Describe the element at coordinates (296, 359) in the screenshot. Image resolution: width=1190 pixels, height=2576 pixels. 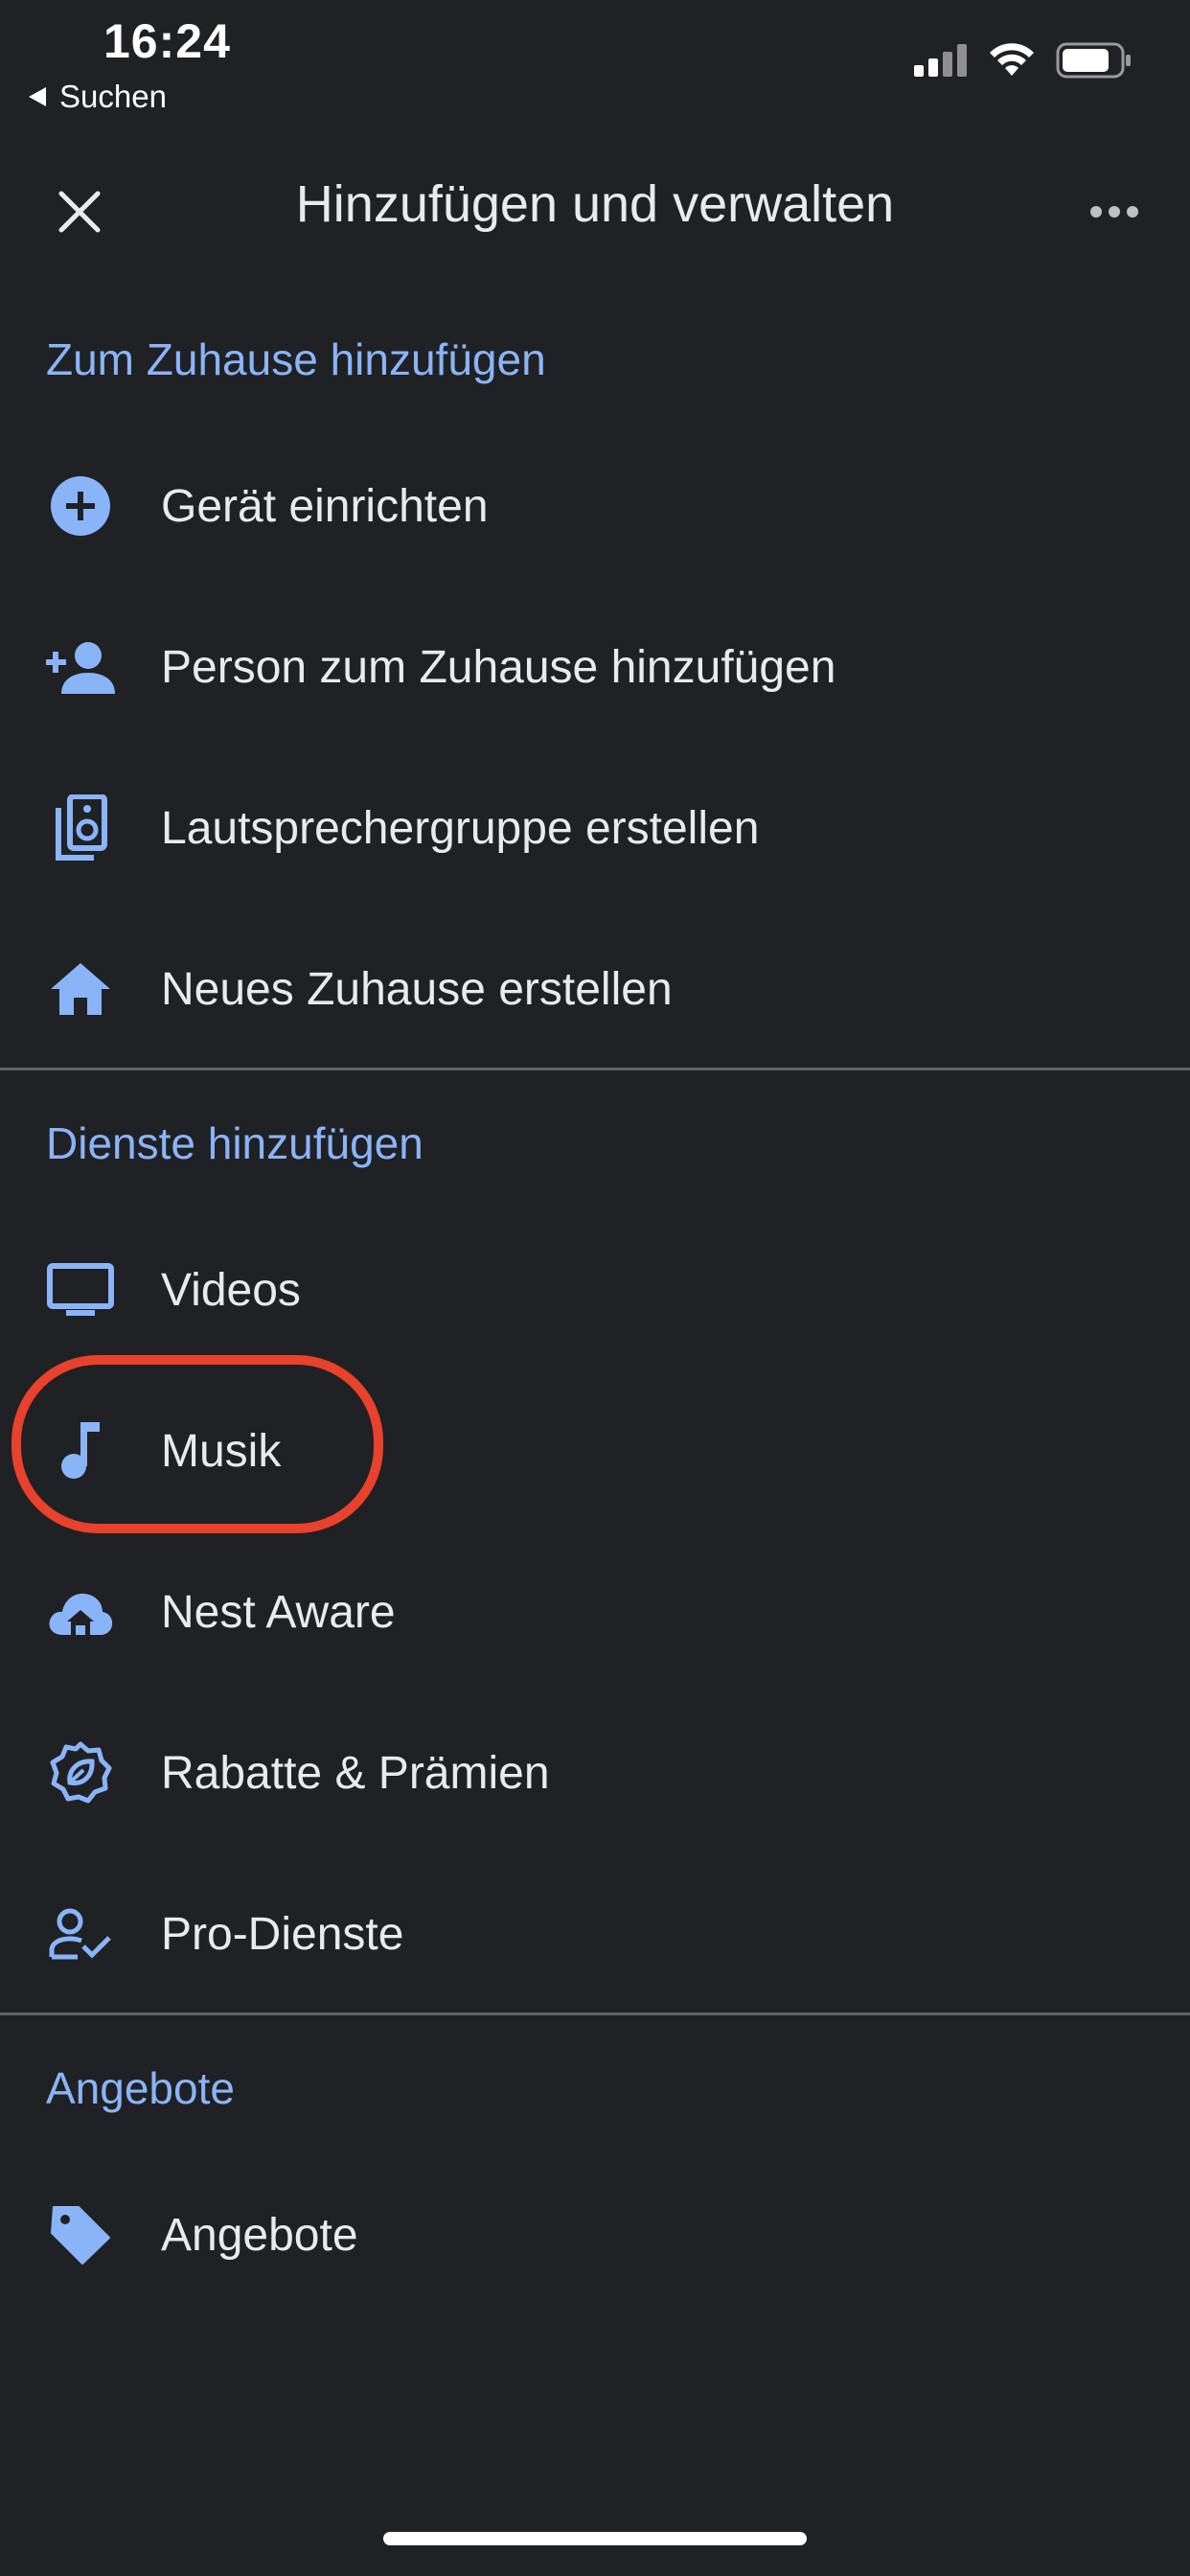
I see `section-title-add-to-home: Zum Zuhause hinzufügen` at that location.